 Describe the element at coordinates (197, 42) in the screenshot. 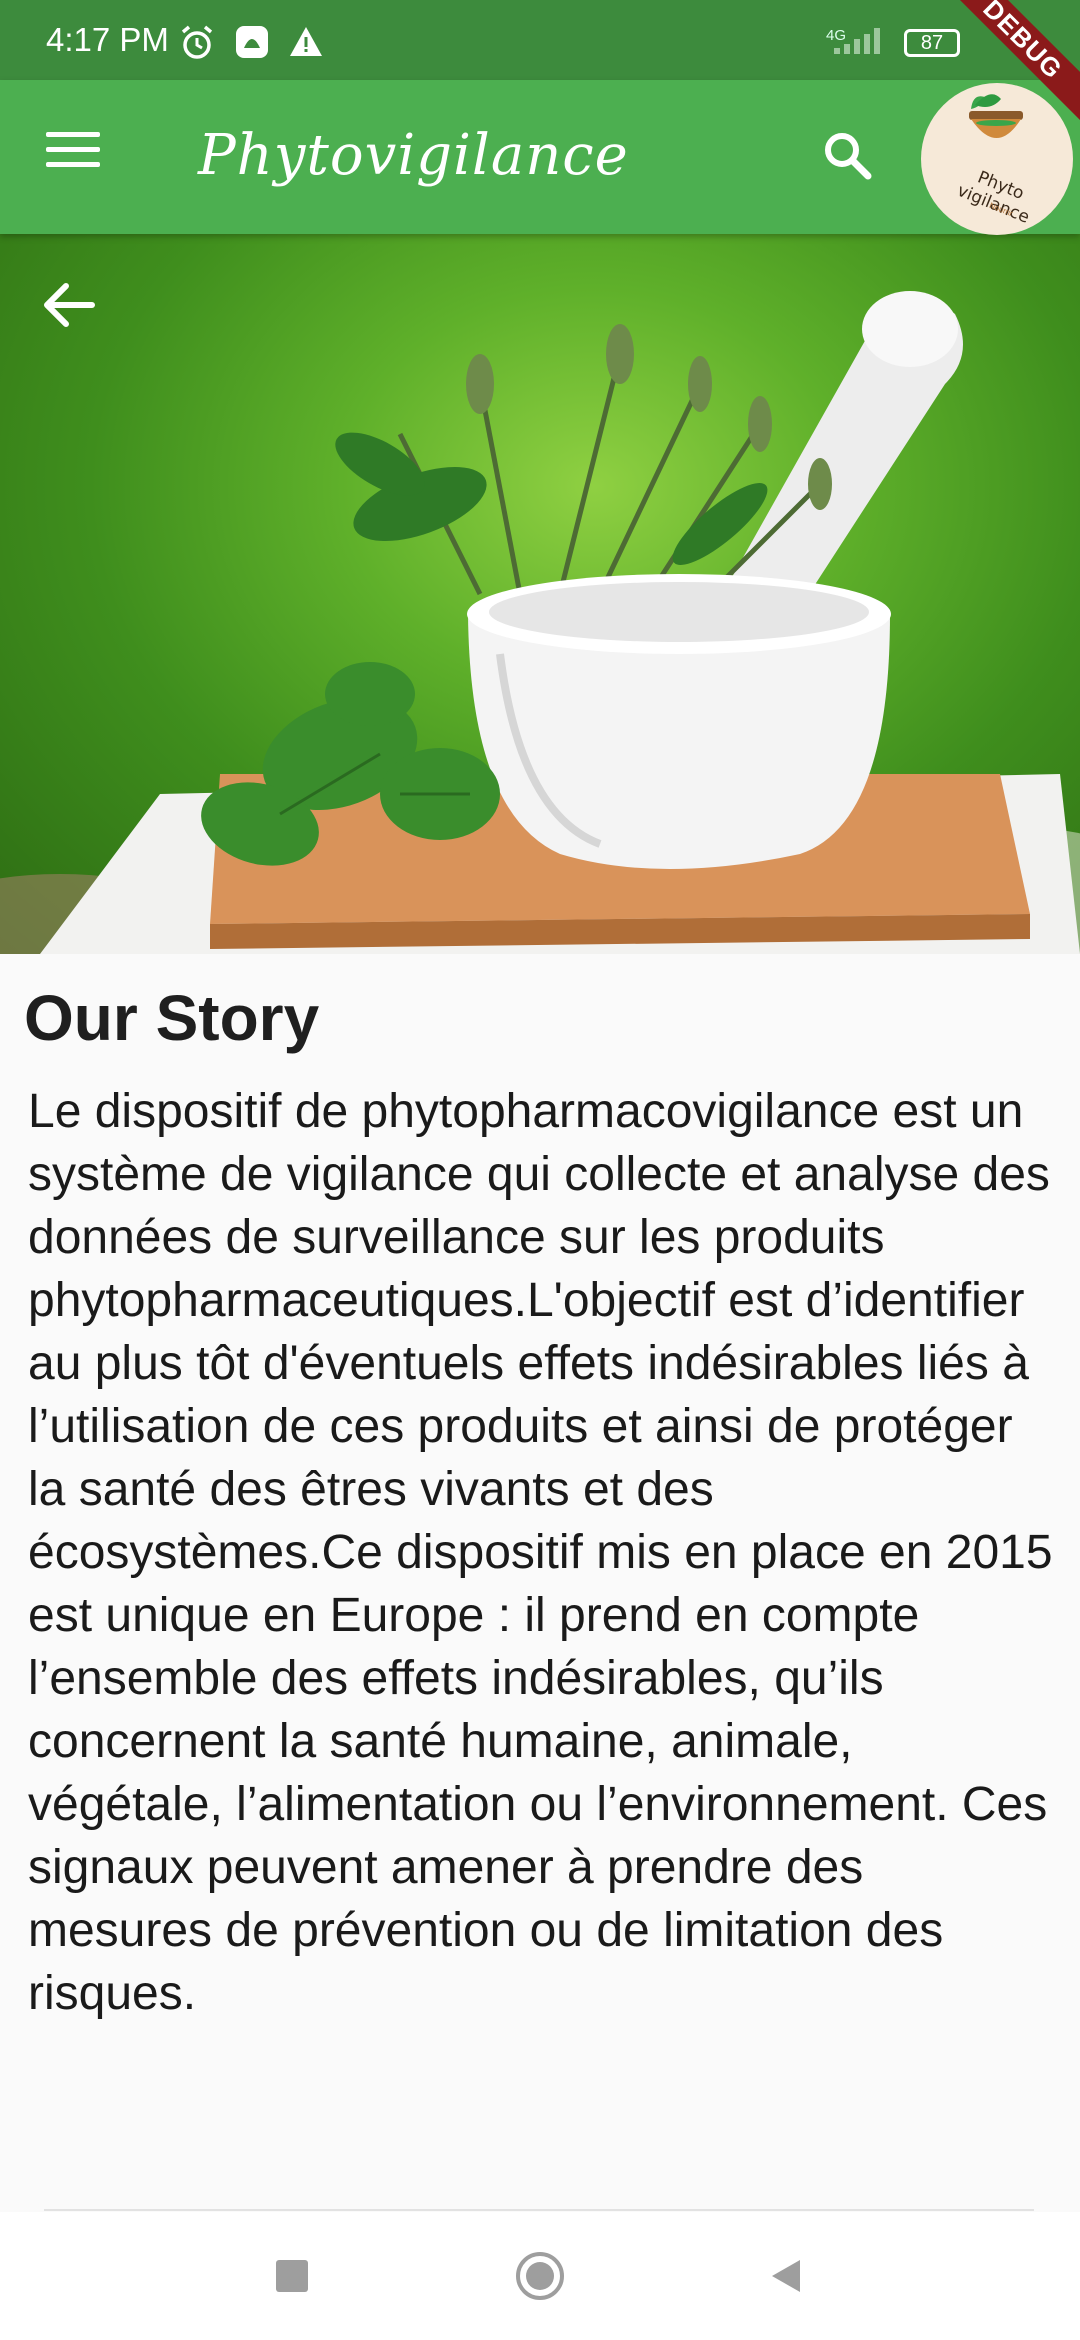

I see `alarm-icon` at that location.